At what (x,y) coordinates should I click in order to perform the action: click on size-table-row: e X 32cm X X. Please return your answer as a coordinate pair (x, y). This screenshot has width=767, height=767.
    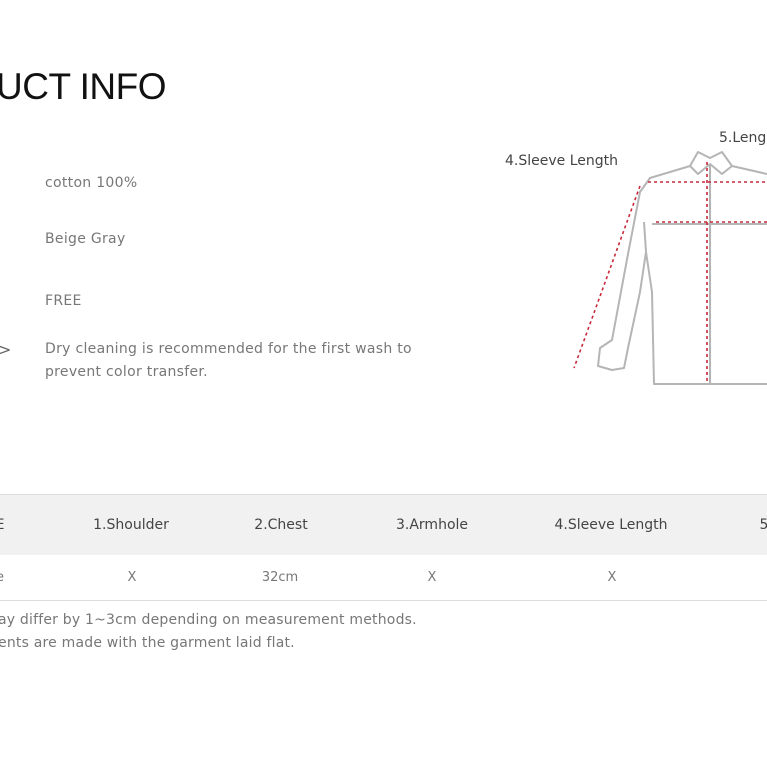
    Looking at the image, I should click on (383, 578).